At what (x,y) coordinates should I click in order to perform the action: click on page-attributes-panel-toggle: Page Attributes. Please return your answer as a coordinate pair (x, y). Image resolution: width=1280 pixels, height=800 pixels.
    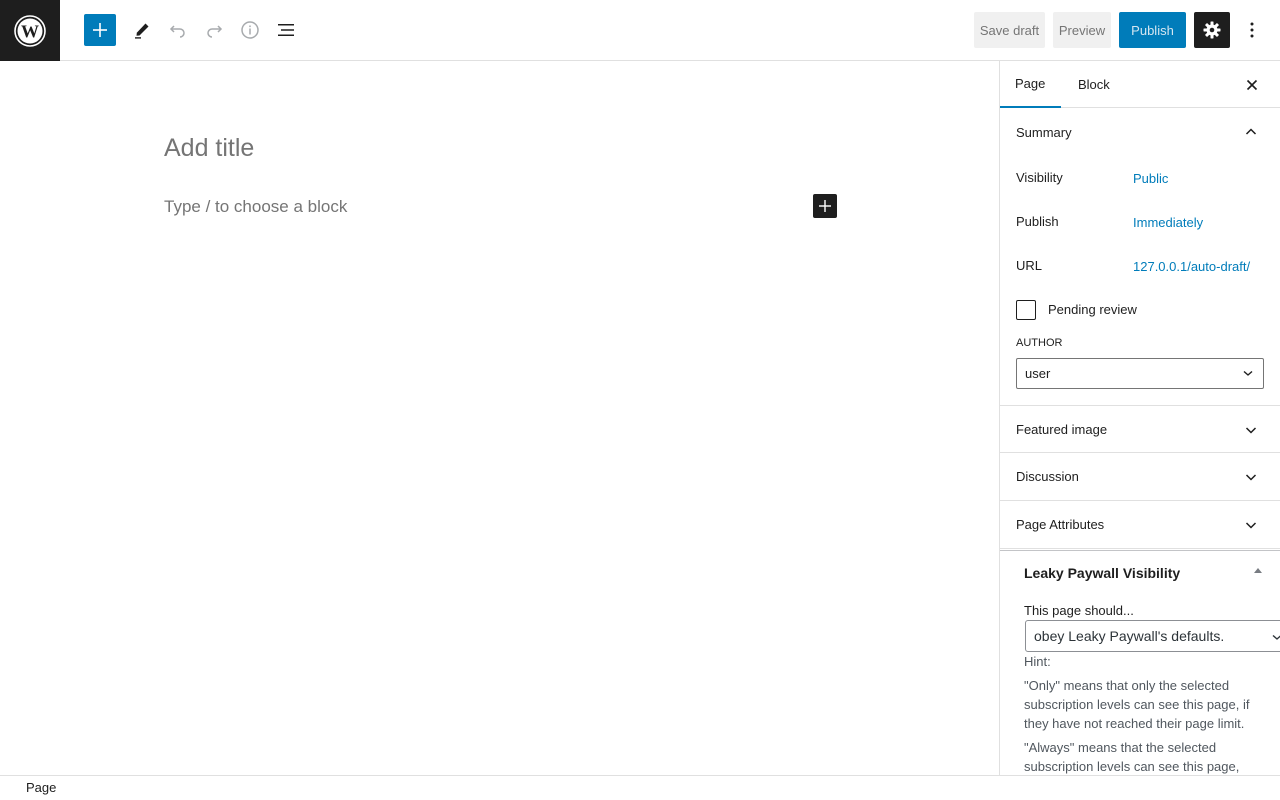
    Looking at the image, I should click on (1140, 525).